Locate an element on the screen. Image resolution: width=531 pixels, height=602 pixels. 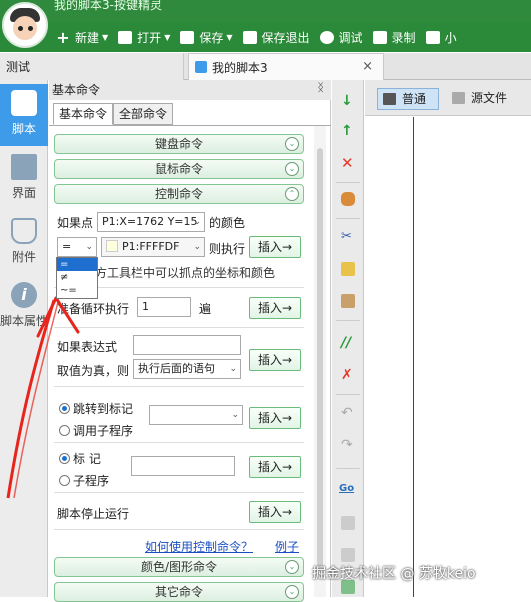
avatar is located at coordinates (25, 25).